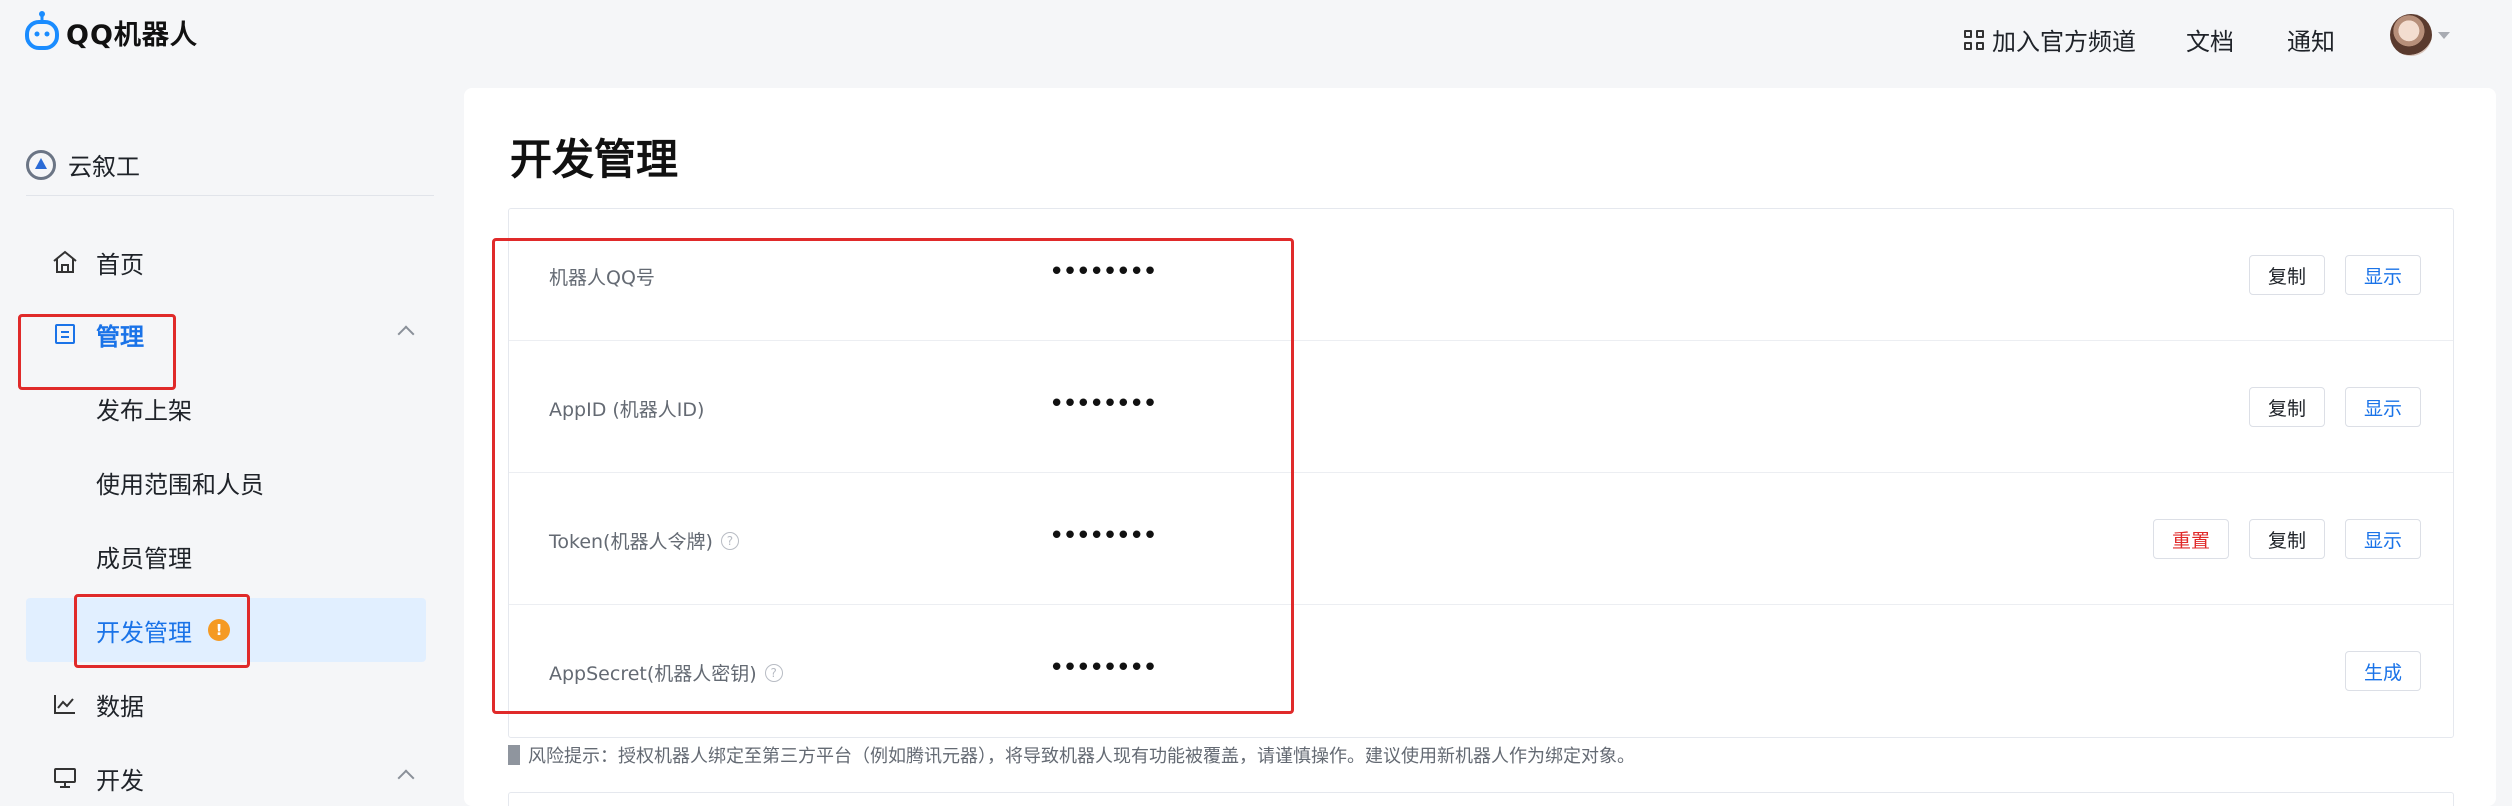 The width and height of the screenshot is (2512, 806). Describe the element at coordinates (514, 755) in the screenshot. I see `tip-marker` at that location.